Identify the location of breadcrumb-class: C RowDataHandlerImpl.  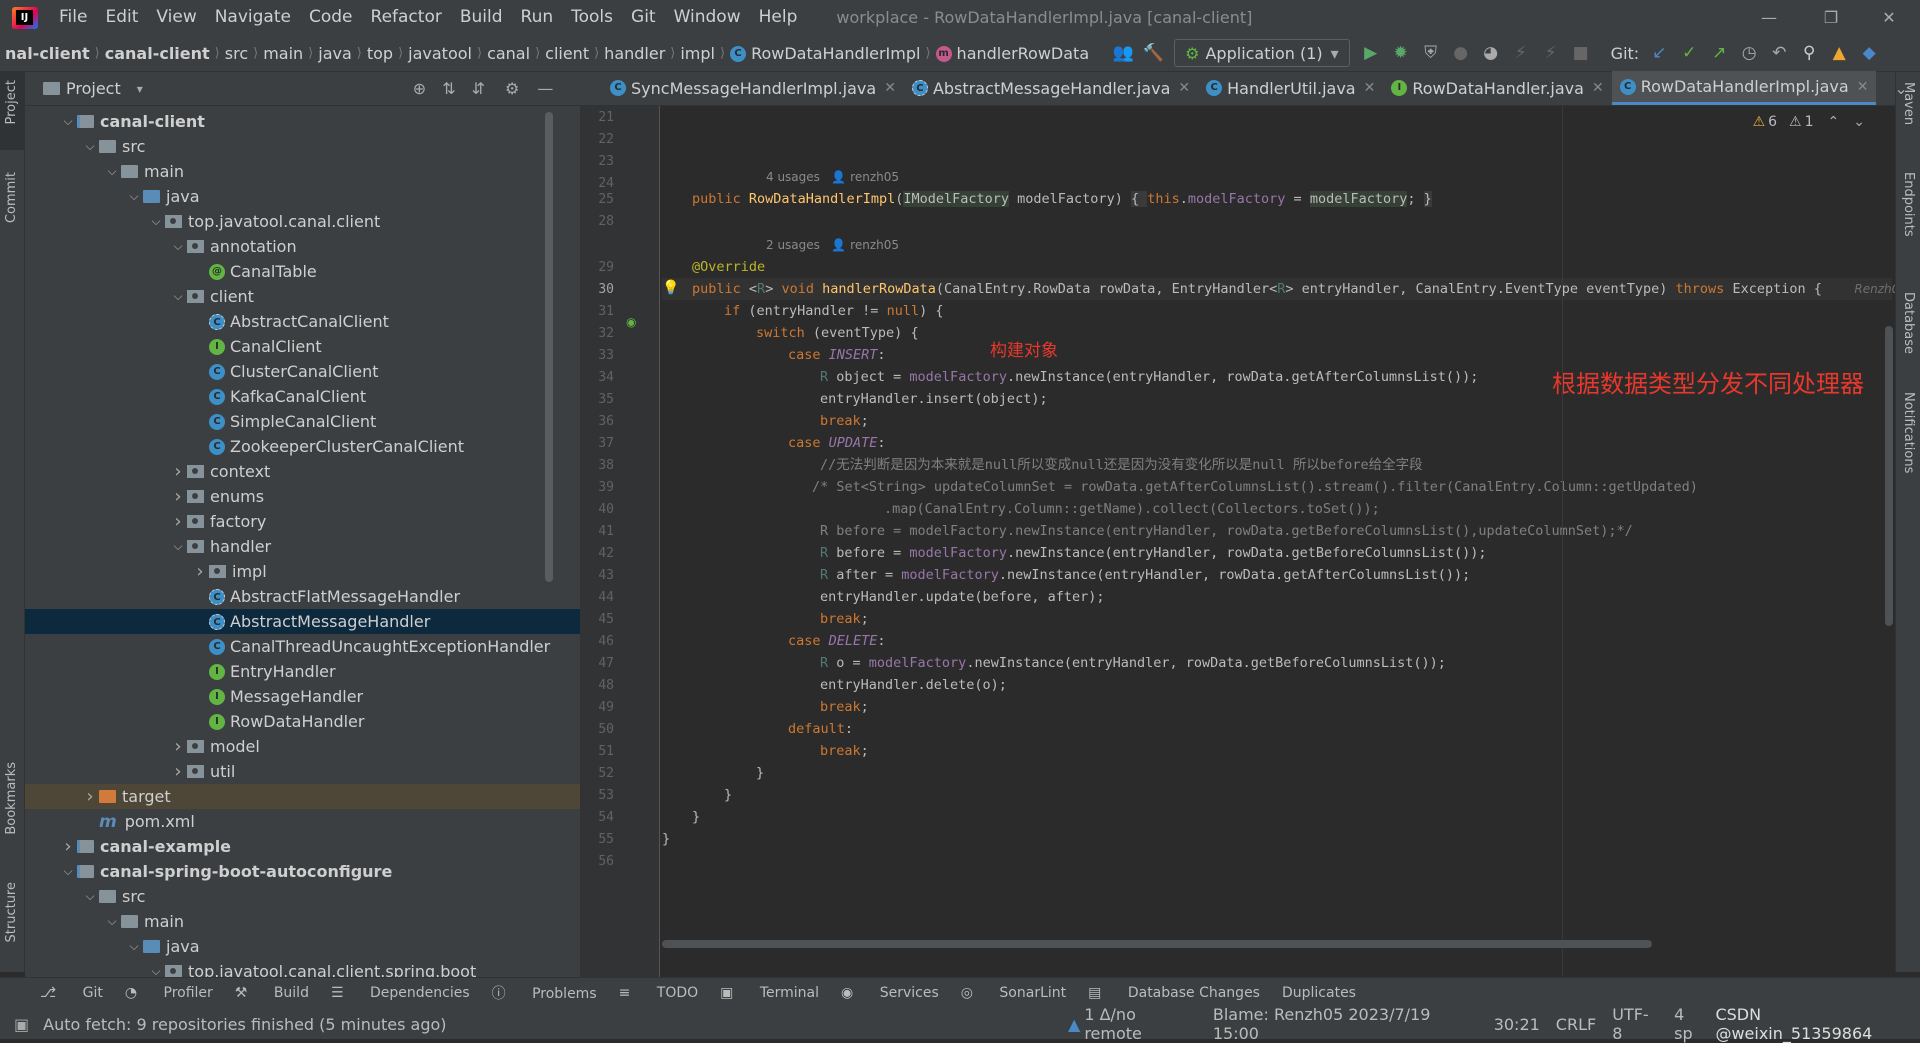
(825, 53).